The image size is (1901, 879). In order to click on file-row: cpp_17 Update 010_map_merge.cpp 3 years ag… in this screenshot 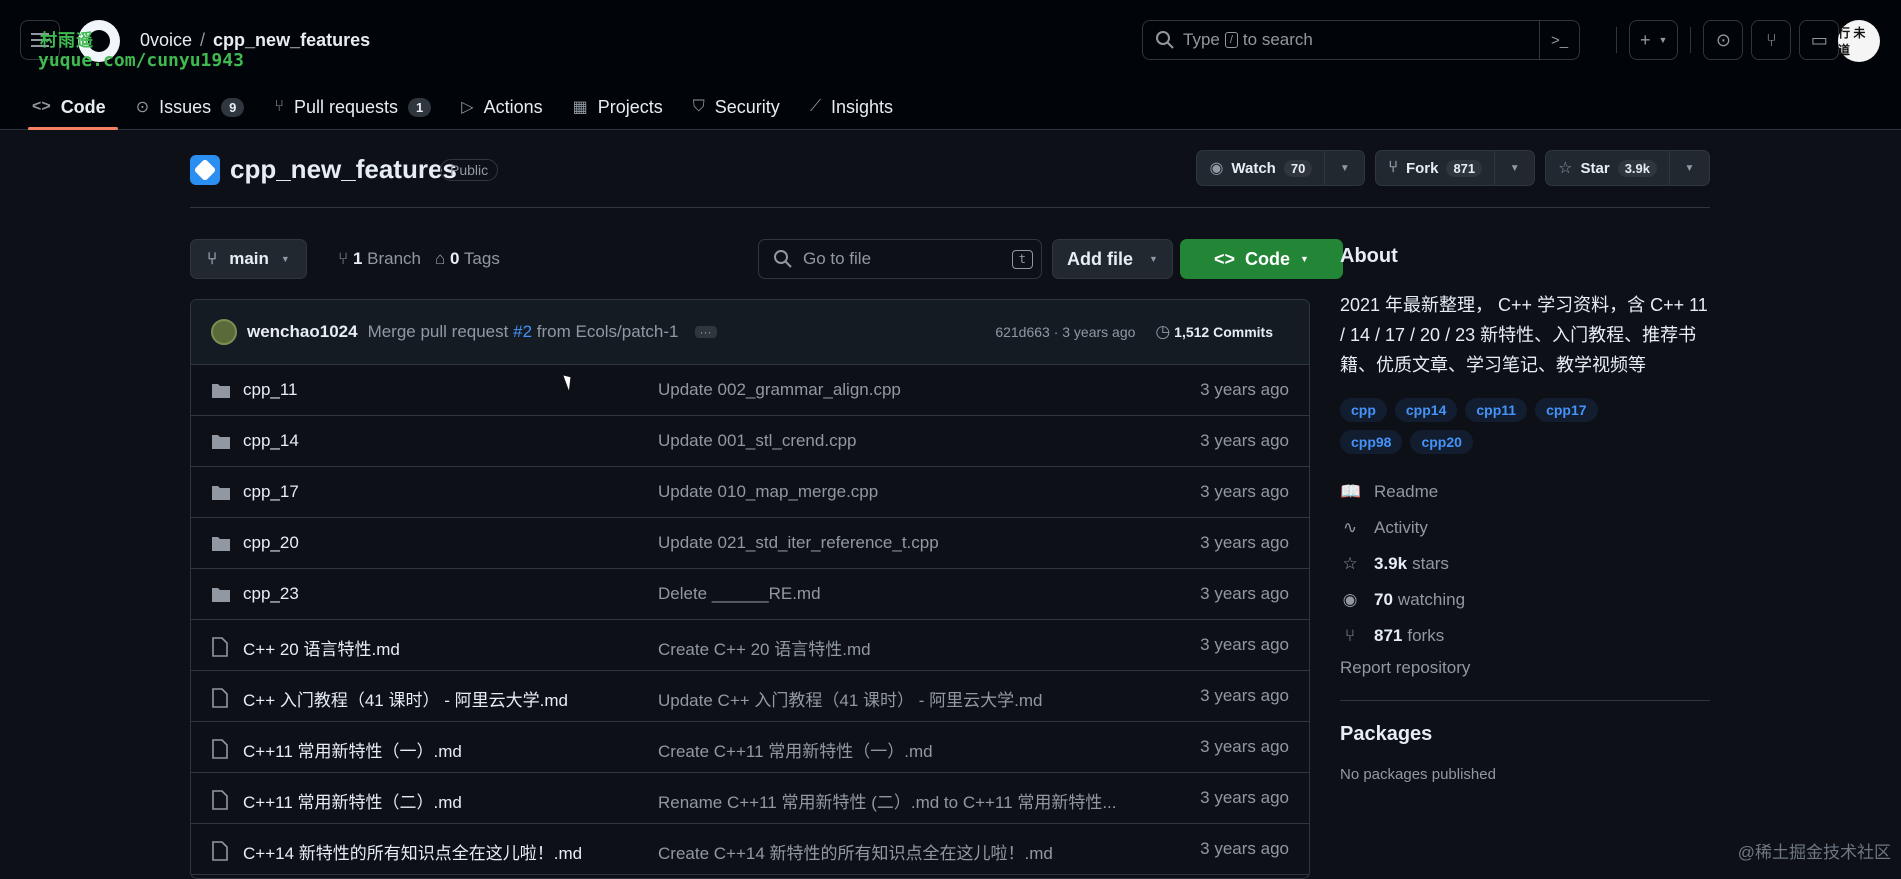, I will do `click(750, 492)`.